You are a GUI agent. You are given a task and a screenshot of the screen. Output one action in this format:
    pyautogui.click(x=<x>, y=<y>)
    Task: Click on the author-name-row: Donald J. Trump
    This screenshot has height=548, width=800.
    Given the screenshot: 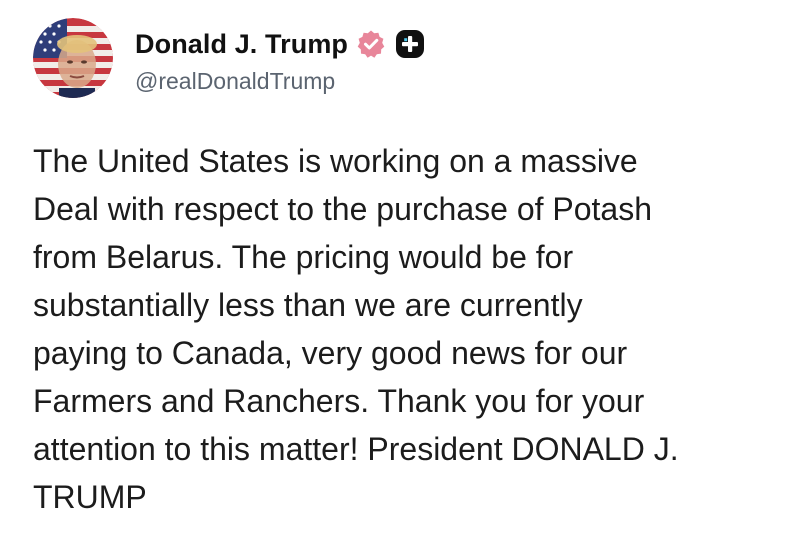 What is the action you would take?
    pyautogui.click(x=280, y=44)
    